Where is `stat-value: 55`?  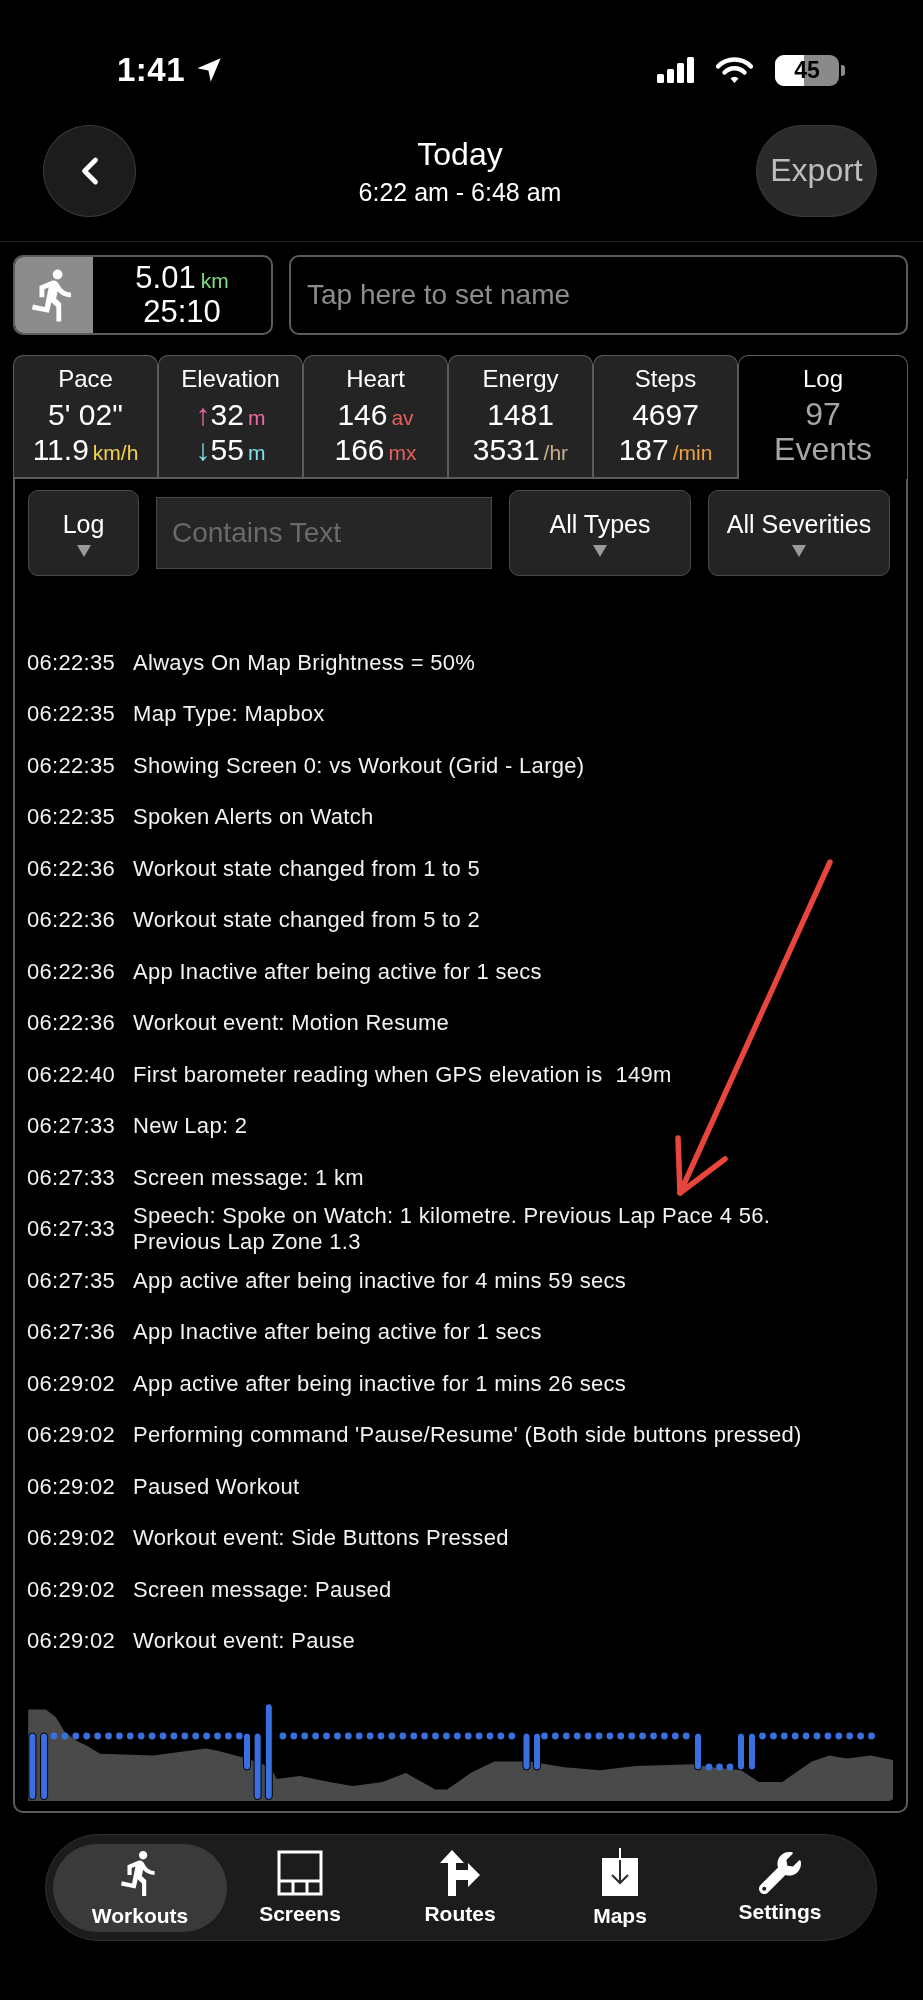
stat-value: 55 is located at coordinates (227, 449).